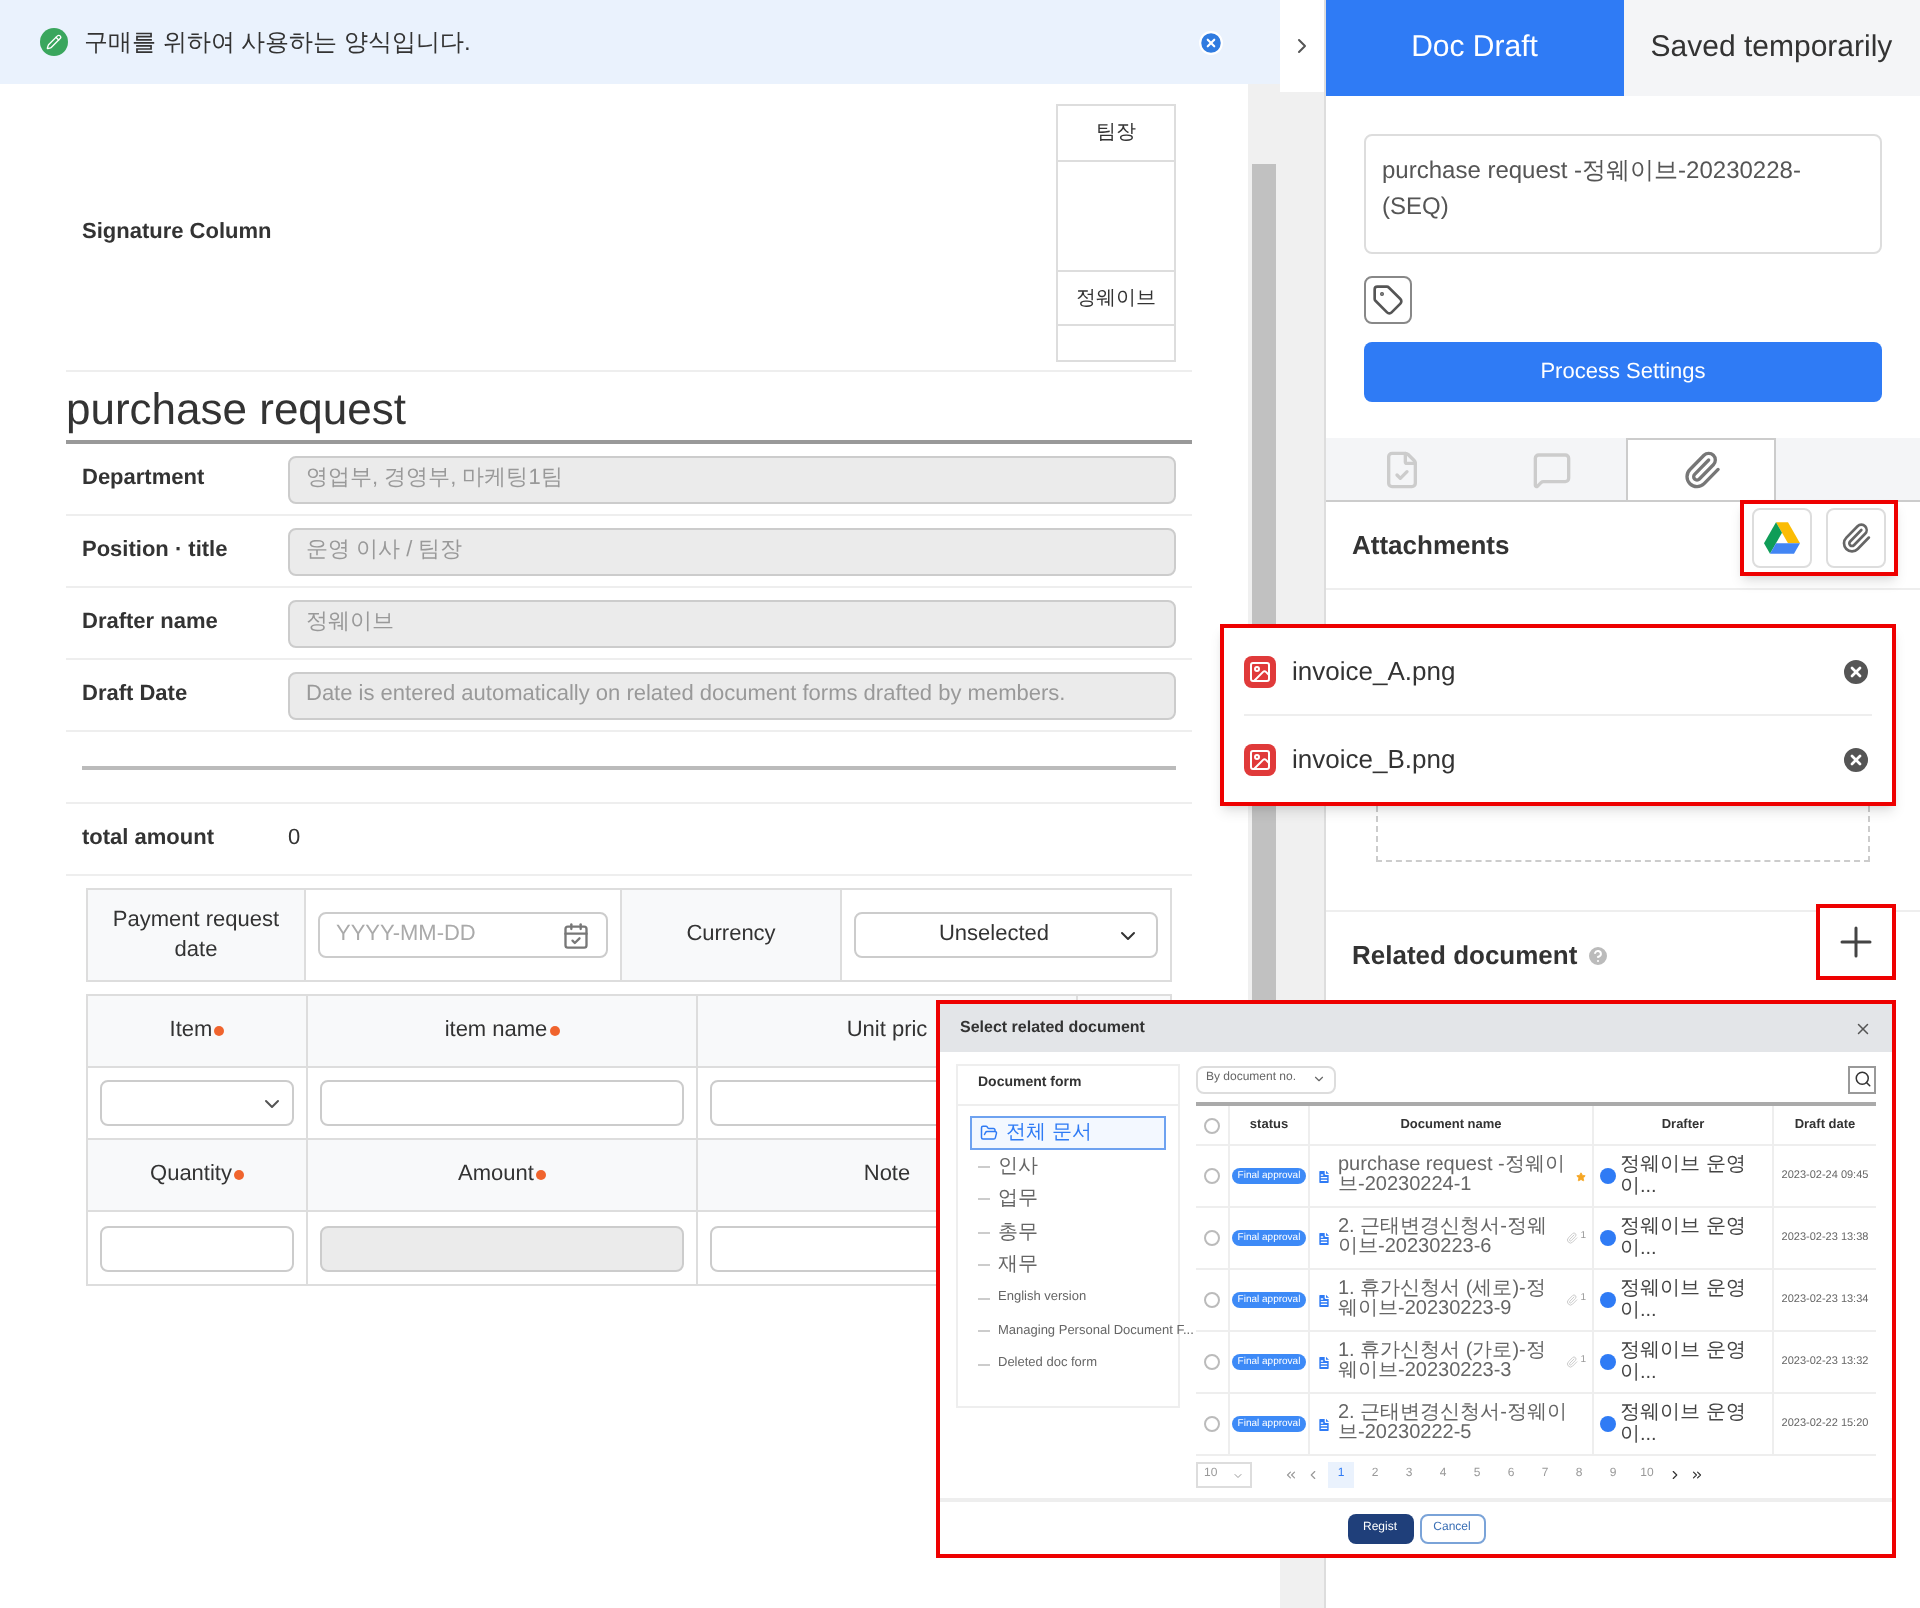 The height and width of the screenshot is (1608, 1920). What do you see at coordinates (191, 1175) in the screenshot?
I see `column-header: Quantity` at bounding box center [191, 1175].